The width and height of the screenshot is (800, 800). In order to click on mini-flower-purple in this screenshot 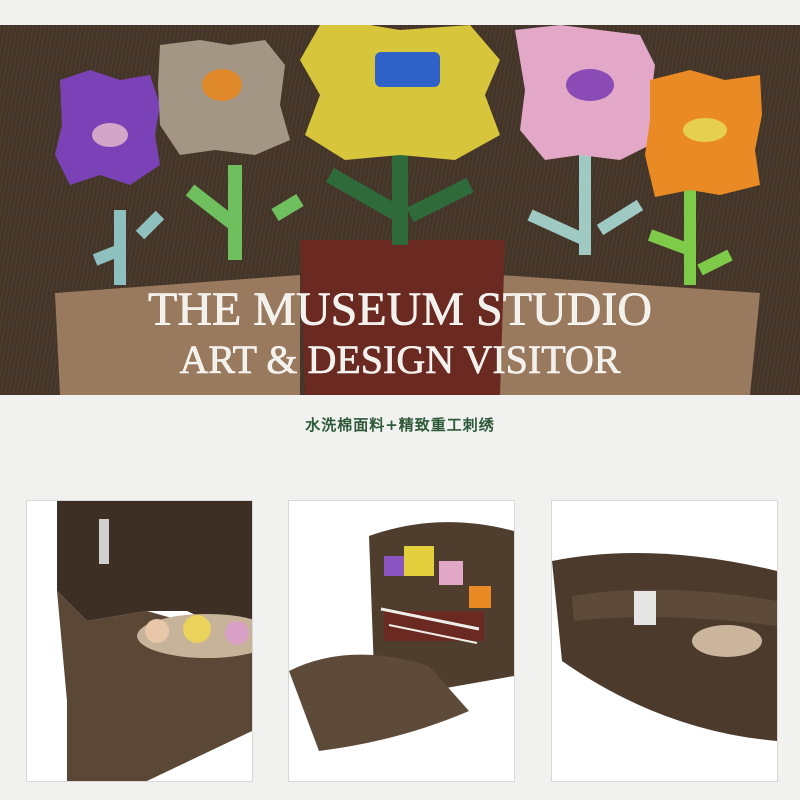, I will do `click(394, 566)`.